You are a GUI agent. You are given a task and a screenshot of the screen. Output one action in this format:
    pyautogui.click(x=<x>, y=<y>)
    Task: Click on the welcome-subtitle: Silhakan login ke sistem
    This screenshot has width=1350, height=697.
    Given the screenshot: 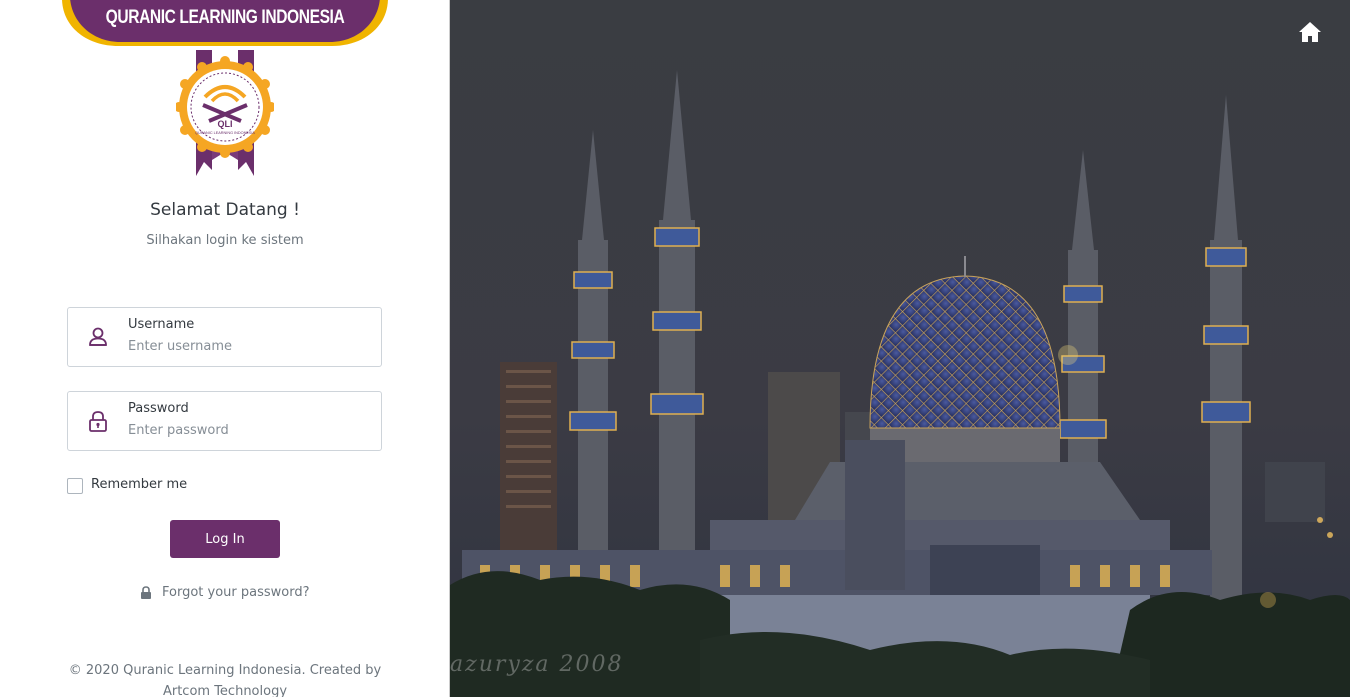 What is the action you would take?
    pyautogui.click(x=225, y=240)
    